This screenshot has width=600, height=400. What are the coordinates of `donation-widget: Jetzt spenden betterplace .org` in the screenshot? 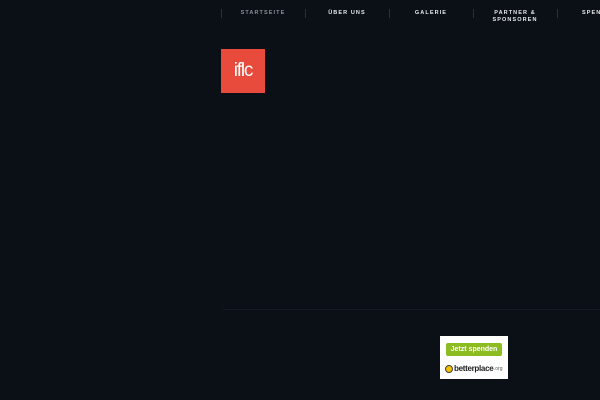 It's located at (474, 357).